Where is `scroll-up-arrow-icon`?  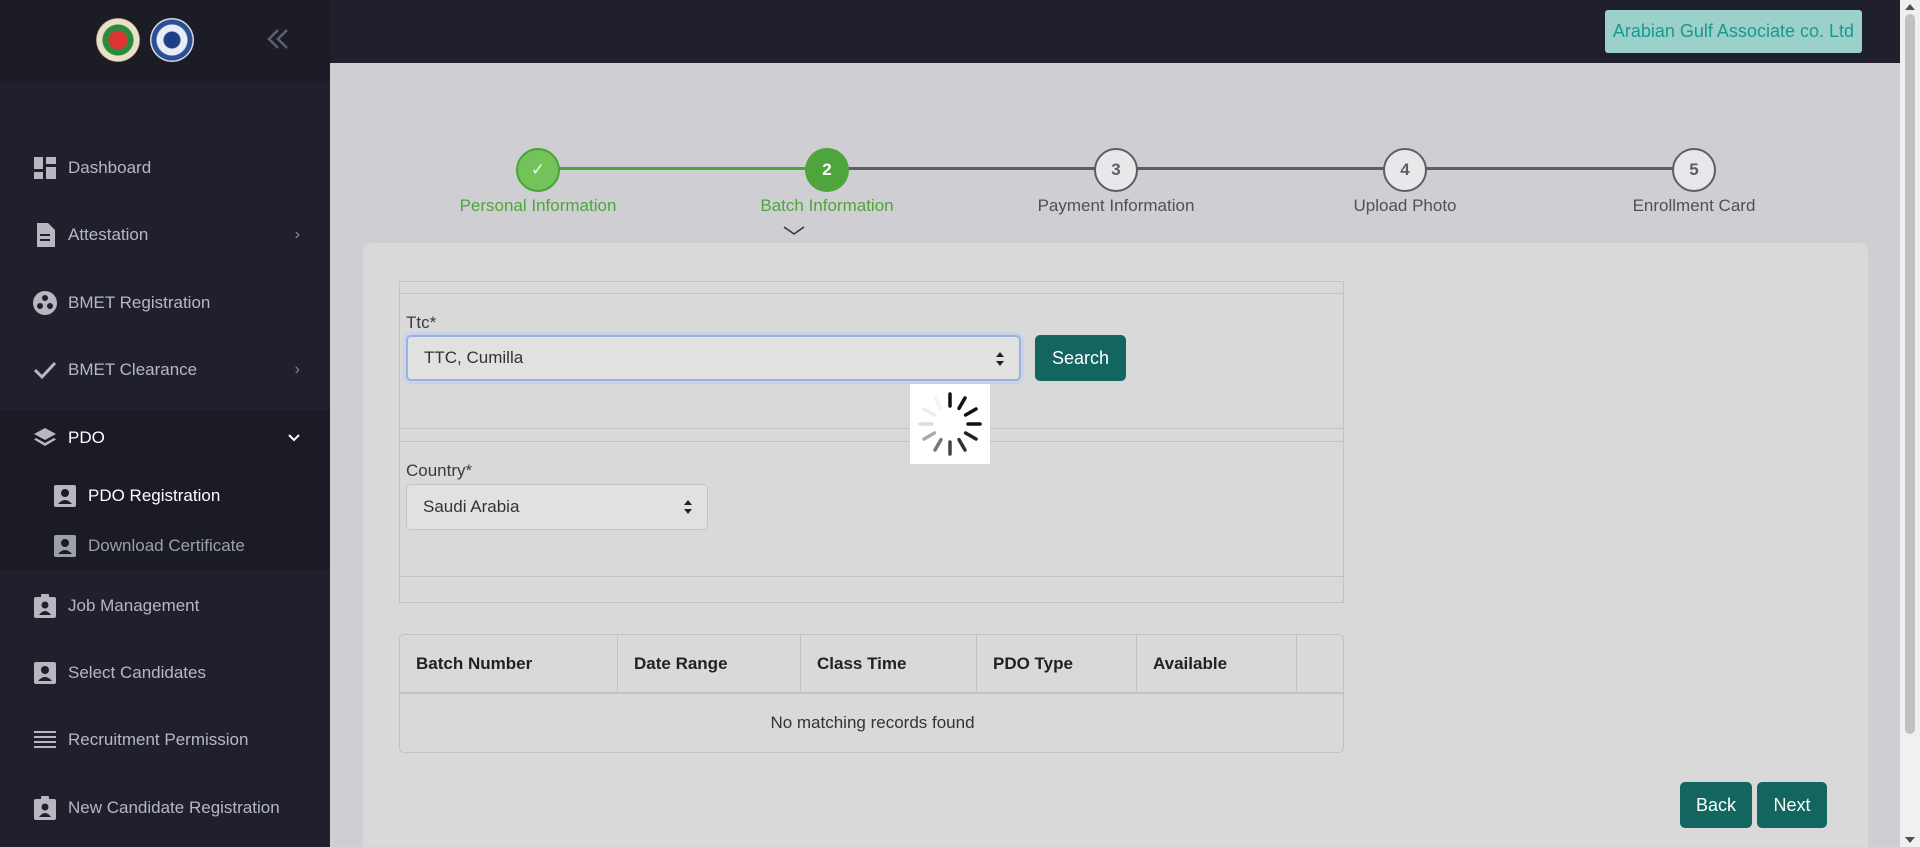 scroll-up-arrow-icon is located at coordinates (1910, 7).